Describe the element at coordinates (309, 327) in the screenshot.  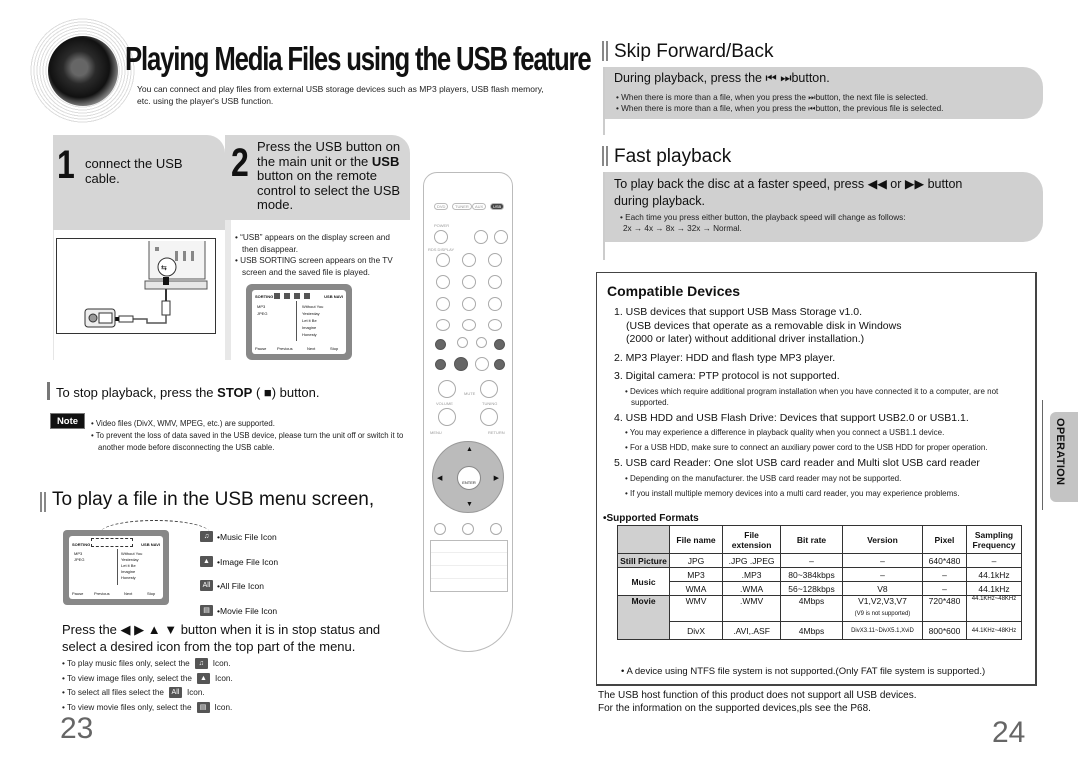
I see `tv-file: Imagine` at that location.